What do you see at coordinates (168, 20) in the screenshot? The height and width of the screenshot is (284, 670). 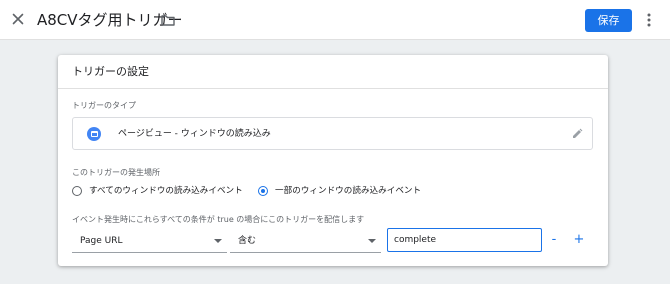 I see `folder-icon` at bounding box center [168, 20].